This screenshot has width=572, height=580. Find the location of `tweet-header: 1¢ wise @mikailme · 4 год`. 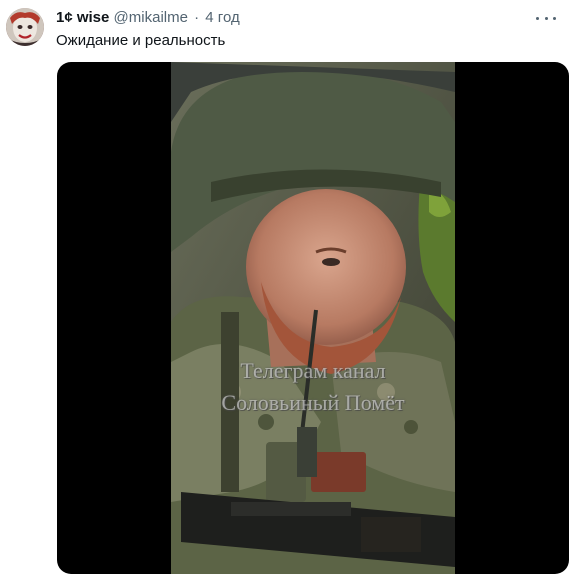

tweet-header: 1¢ wise @mikailme · 4 год is located at coordinates (148, 18).